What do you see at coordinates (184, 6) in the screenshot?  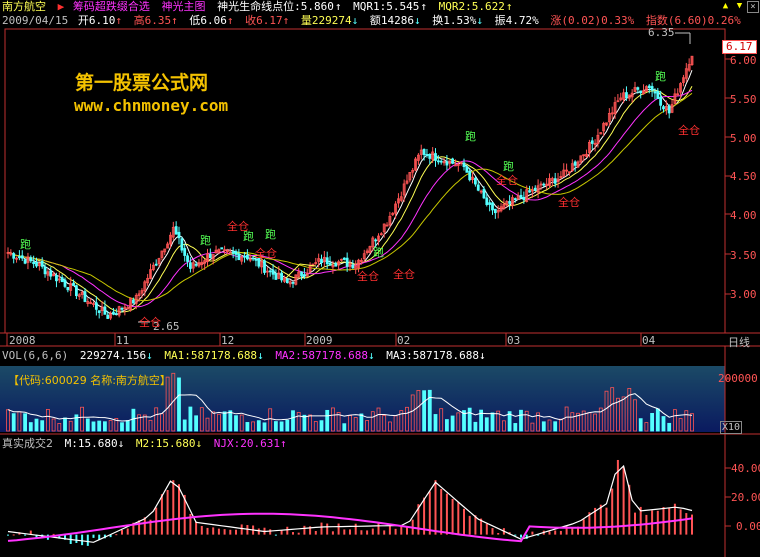 I see `main-chart-name: 神光主图` at bounding box center [184, 6].